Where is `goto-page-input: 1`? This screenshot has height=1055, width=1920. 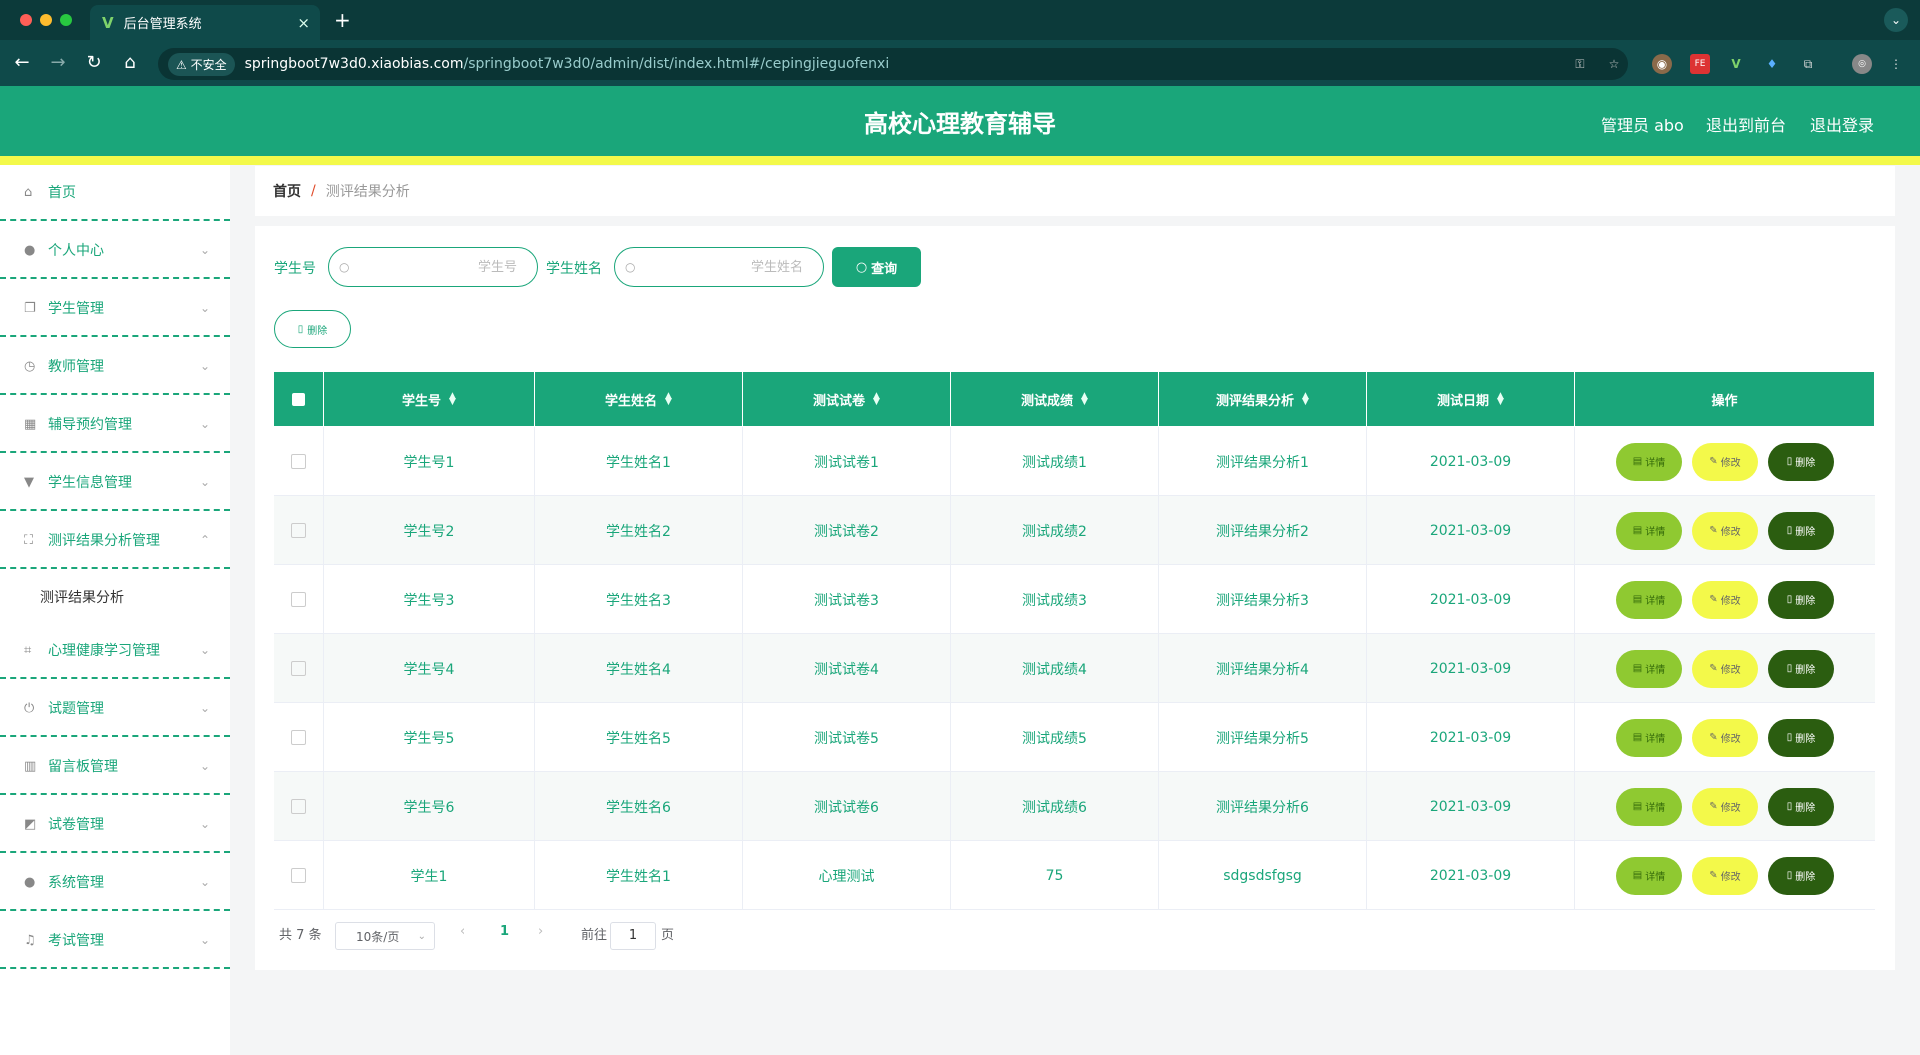 goto-page-input: 1 is located at coordinates (633, 936).